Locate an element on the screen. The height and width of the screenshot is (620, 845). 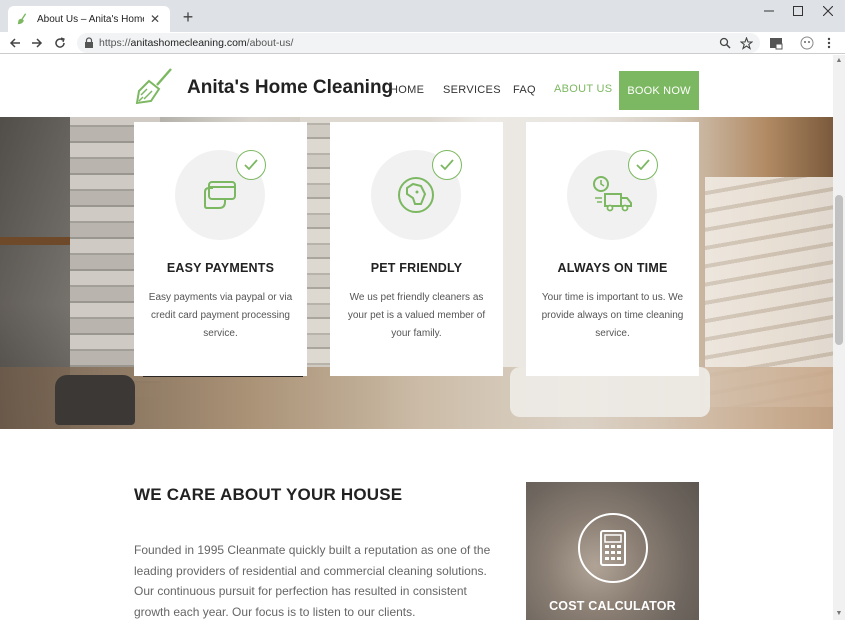
scroll-thumb is located at coordinates (839, 270).